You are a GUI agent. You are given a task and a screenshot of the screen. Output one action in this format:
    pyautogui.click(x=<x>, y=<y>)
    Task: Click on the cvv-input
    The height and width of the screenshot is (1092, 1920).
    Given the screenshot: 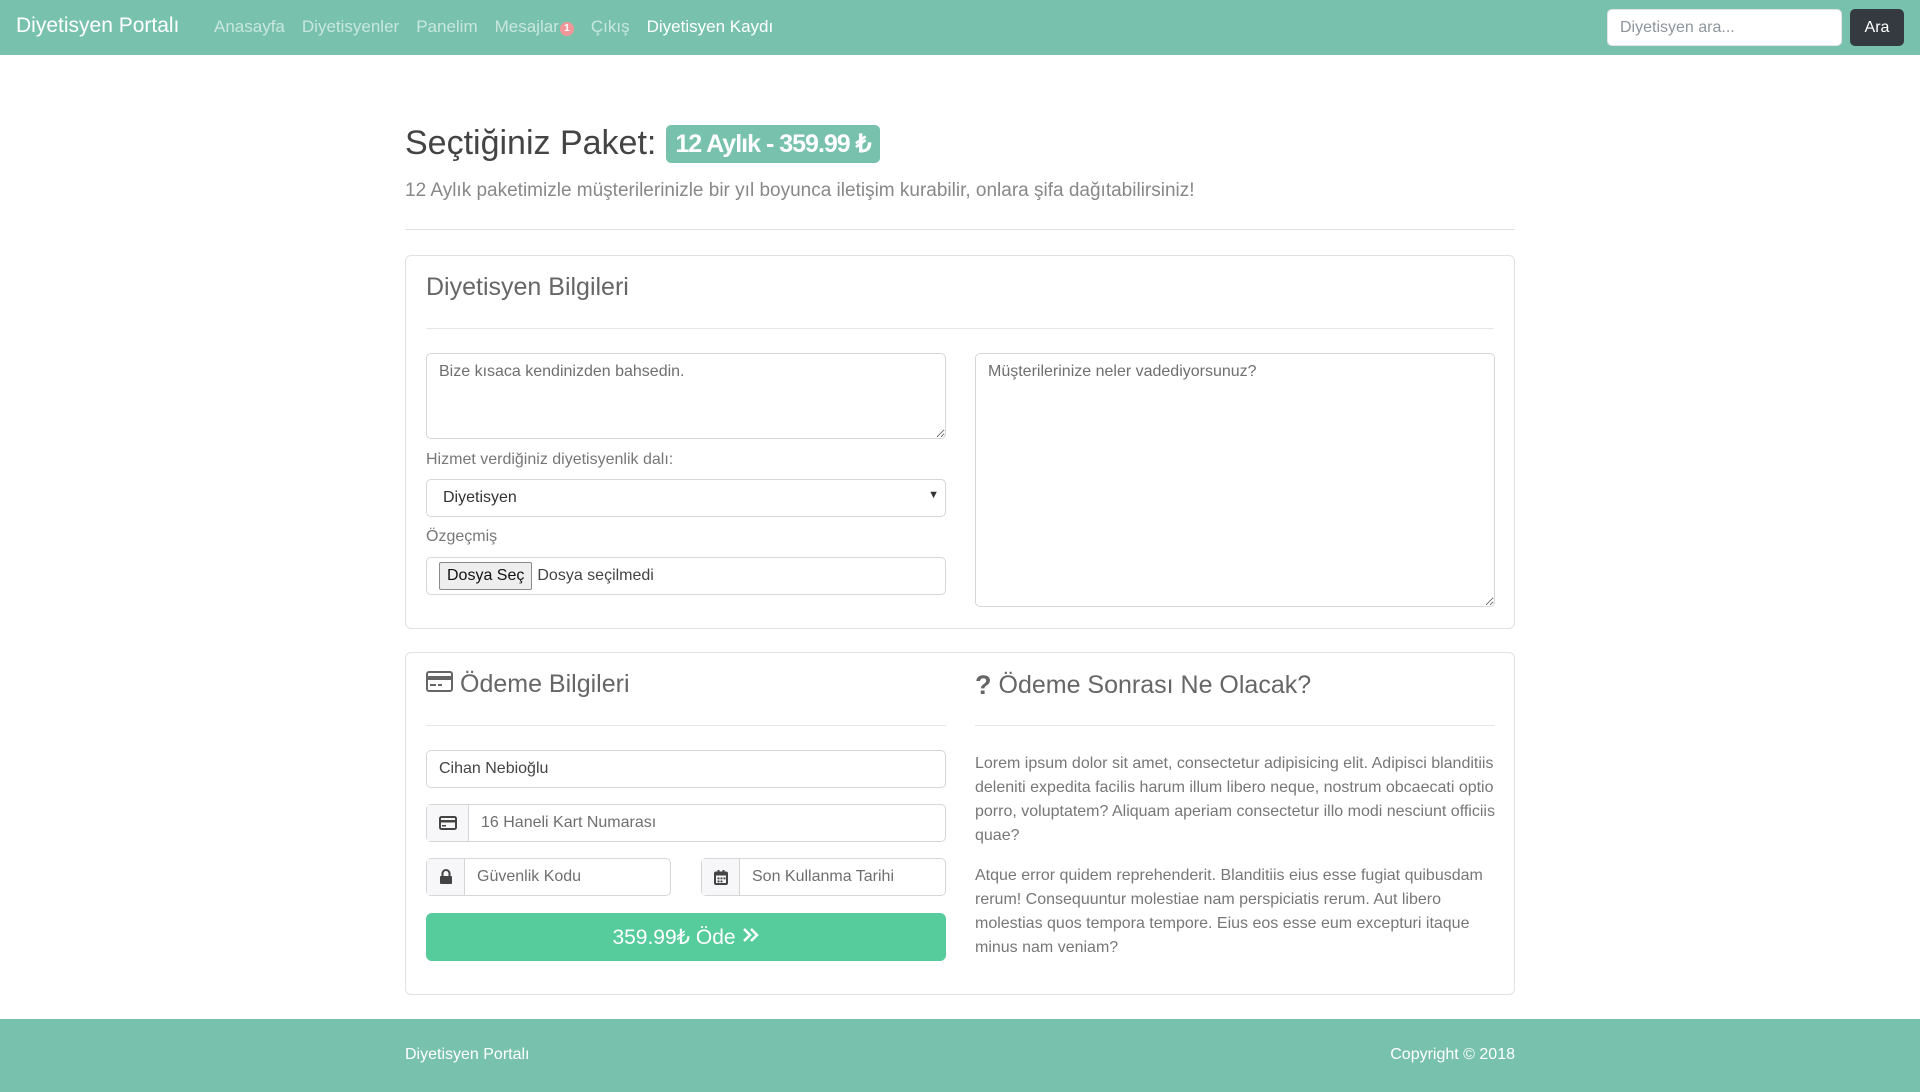 What is the action you would take?
    pyautogui.click(x=567, y=877)
    